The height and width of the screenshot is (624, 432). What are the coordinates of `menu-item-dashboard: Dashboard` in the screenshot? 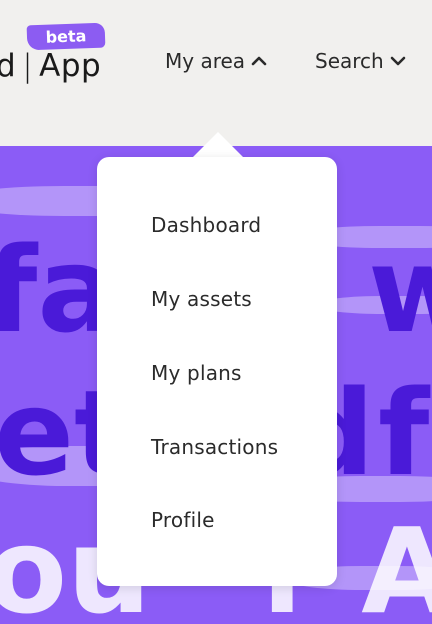 It's located at (206, 225).